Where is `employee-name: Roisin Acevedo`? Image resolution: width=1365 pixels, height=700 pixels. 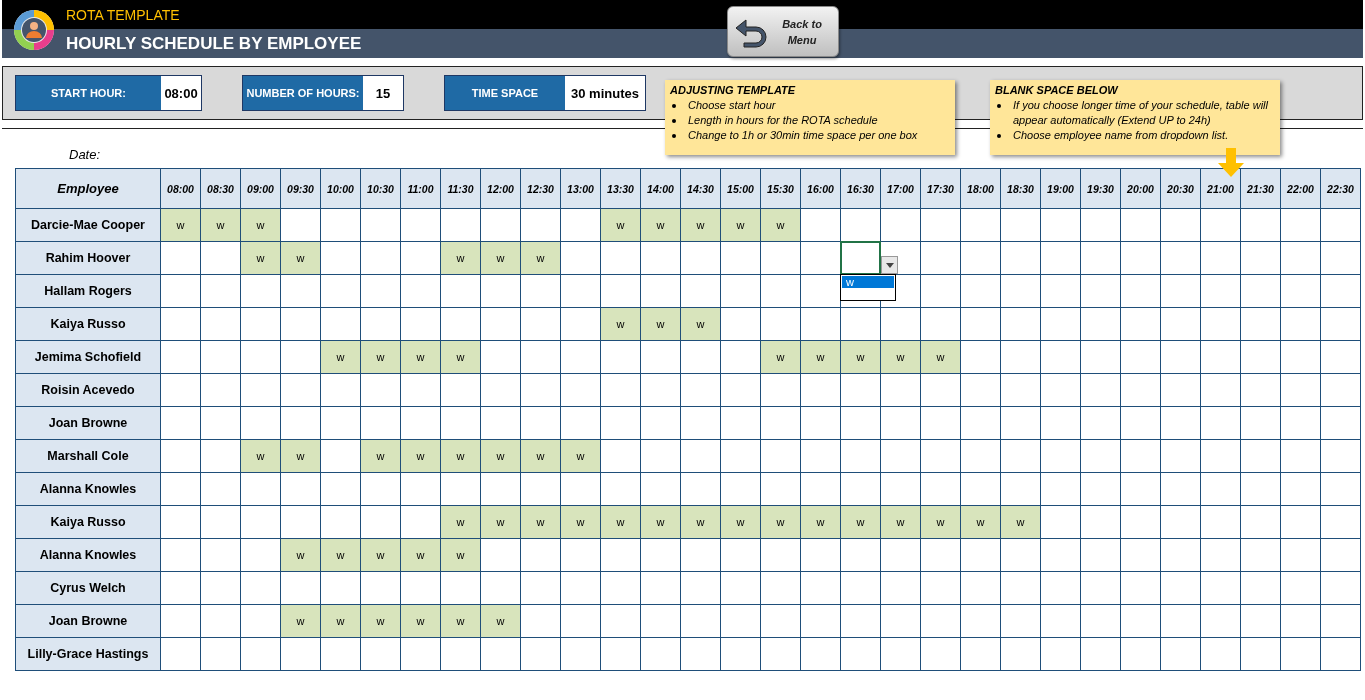 employee-name: Roisin Acevedo is located at coordinates (88, 390).